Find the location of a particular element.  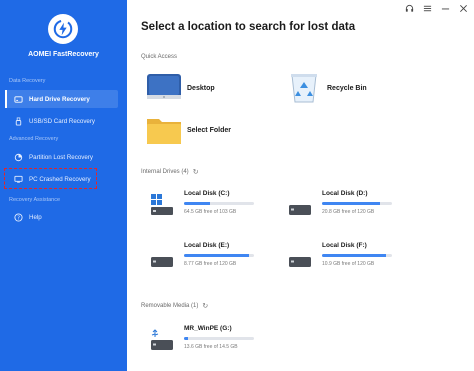

drive-size: 64.5 GB free of 103 GB is located at coordinates (210, 212).